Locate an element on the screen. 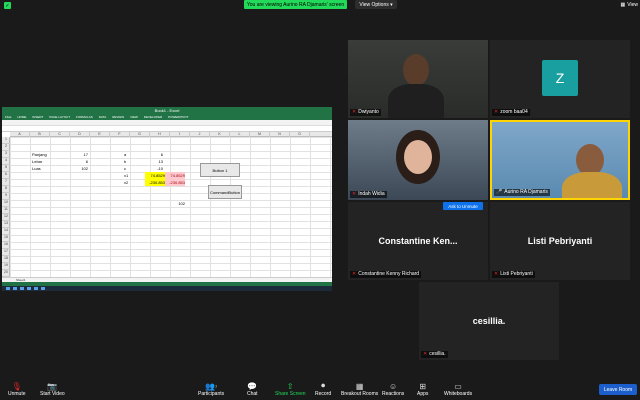 The height and width of the screenshot is (400, 640). start-video-button: 📷 Start Video is located at coordinates (52, 389).